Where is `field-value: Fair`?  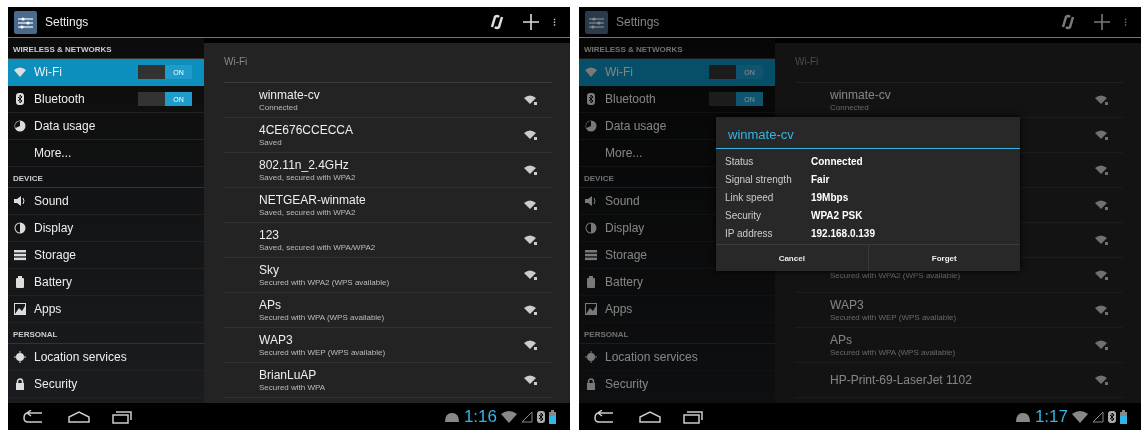
field-value: Fair is located at coordinates (820, 179).